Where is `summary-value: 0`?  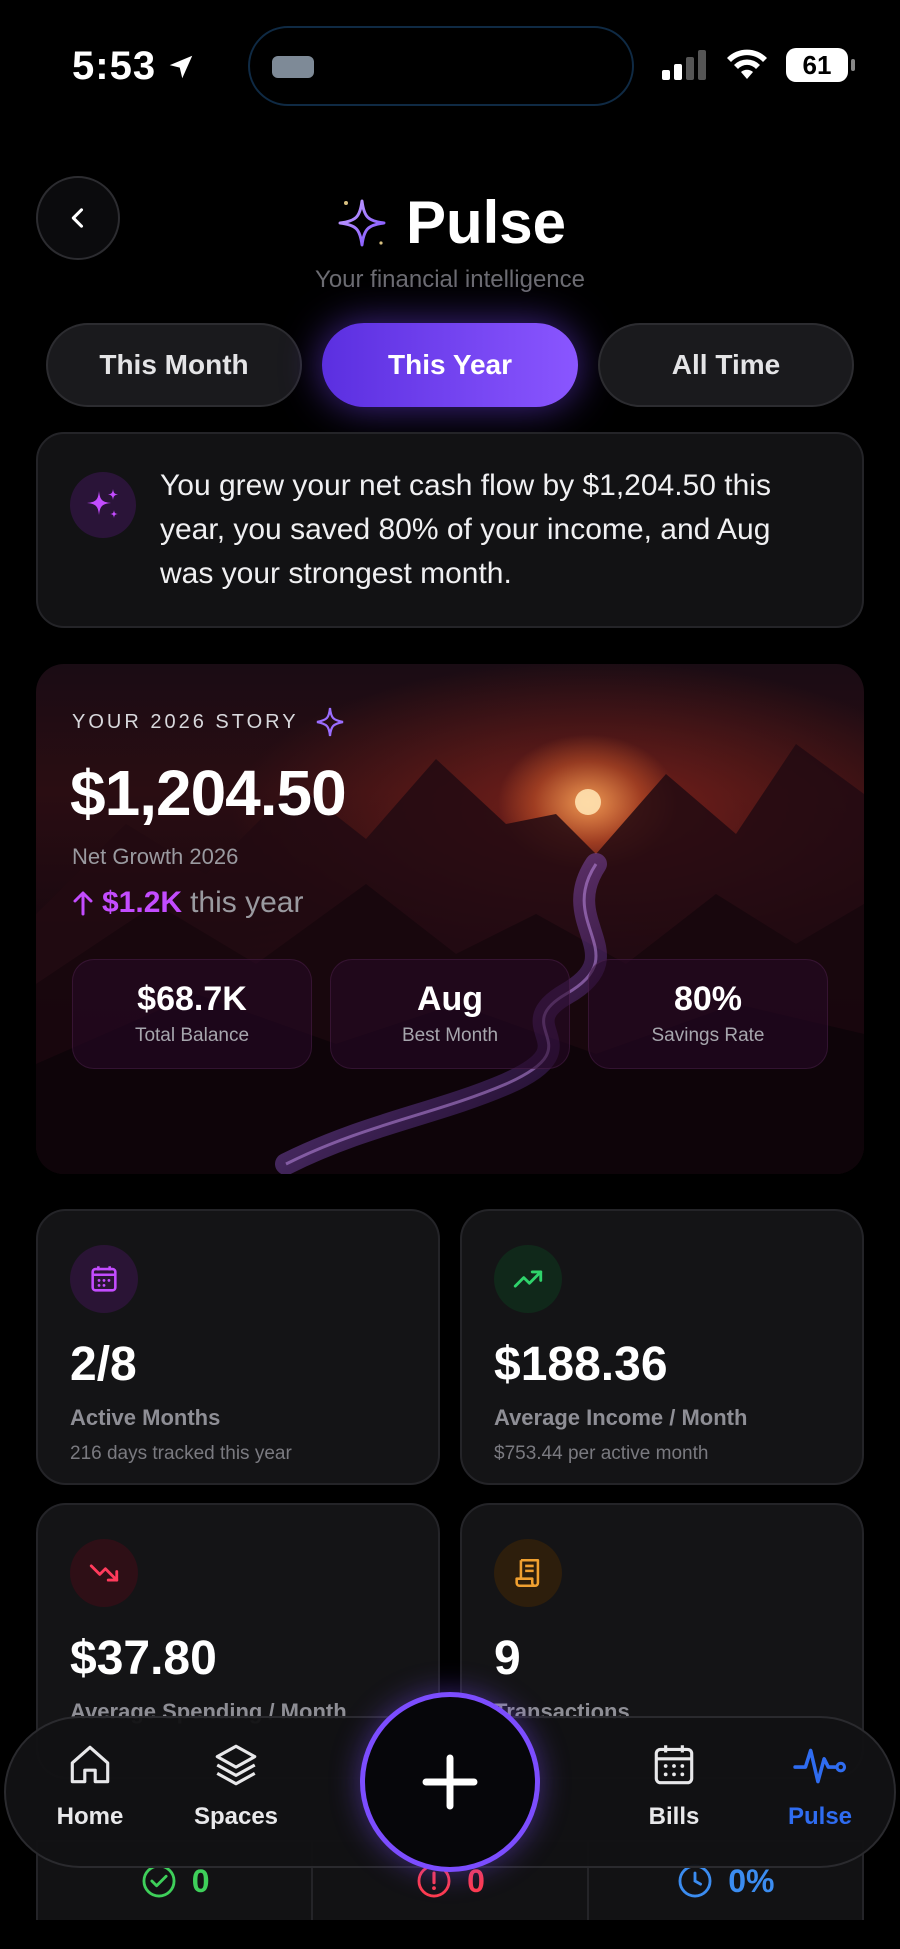 summary-value: 0 is located at coordinates (200, 1880).